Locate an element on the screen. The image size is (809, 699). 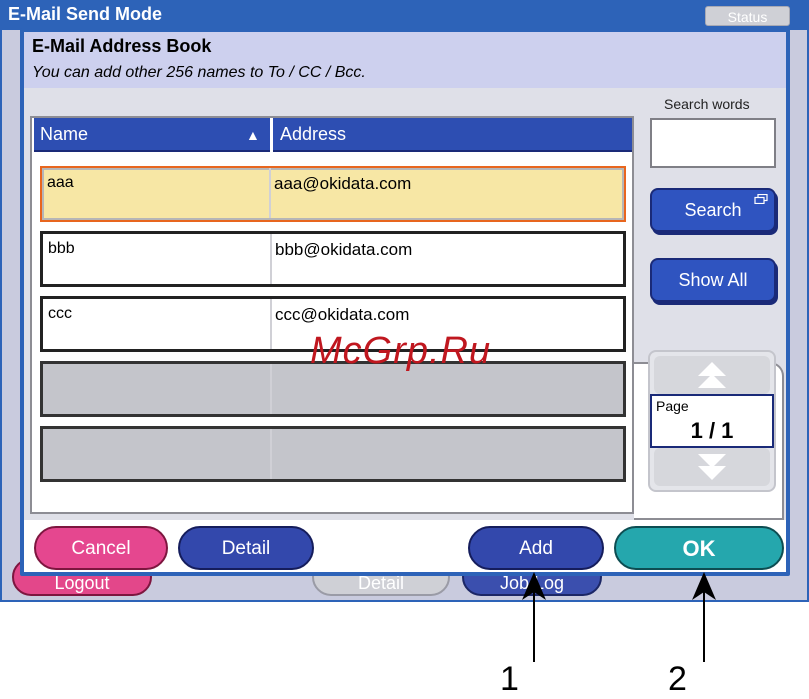
table-row-empty is located at coordinates (333, 454).